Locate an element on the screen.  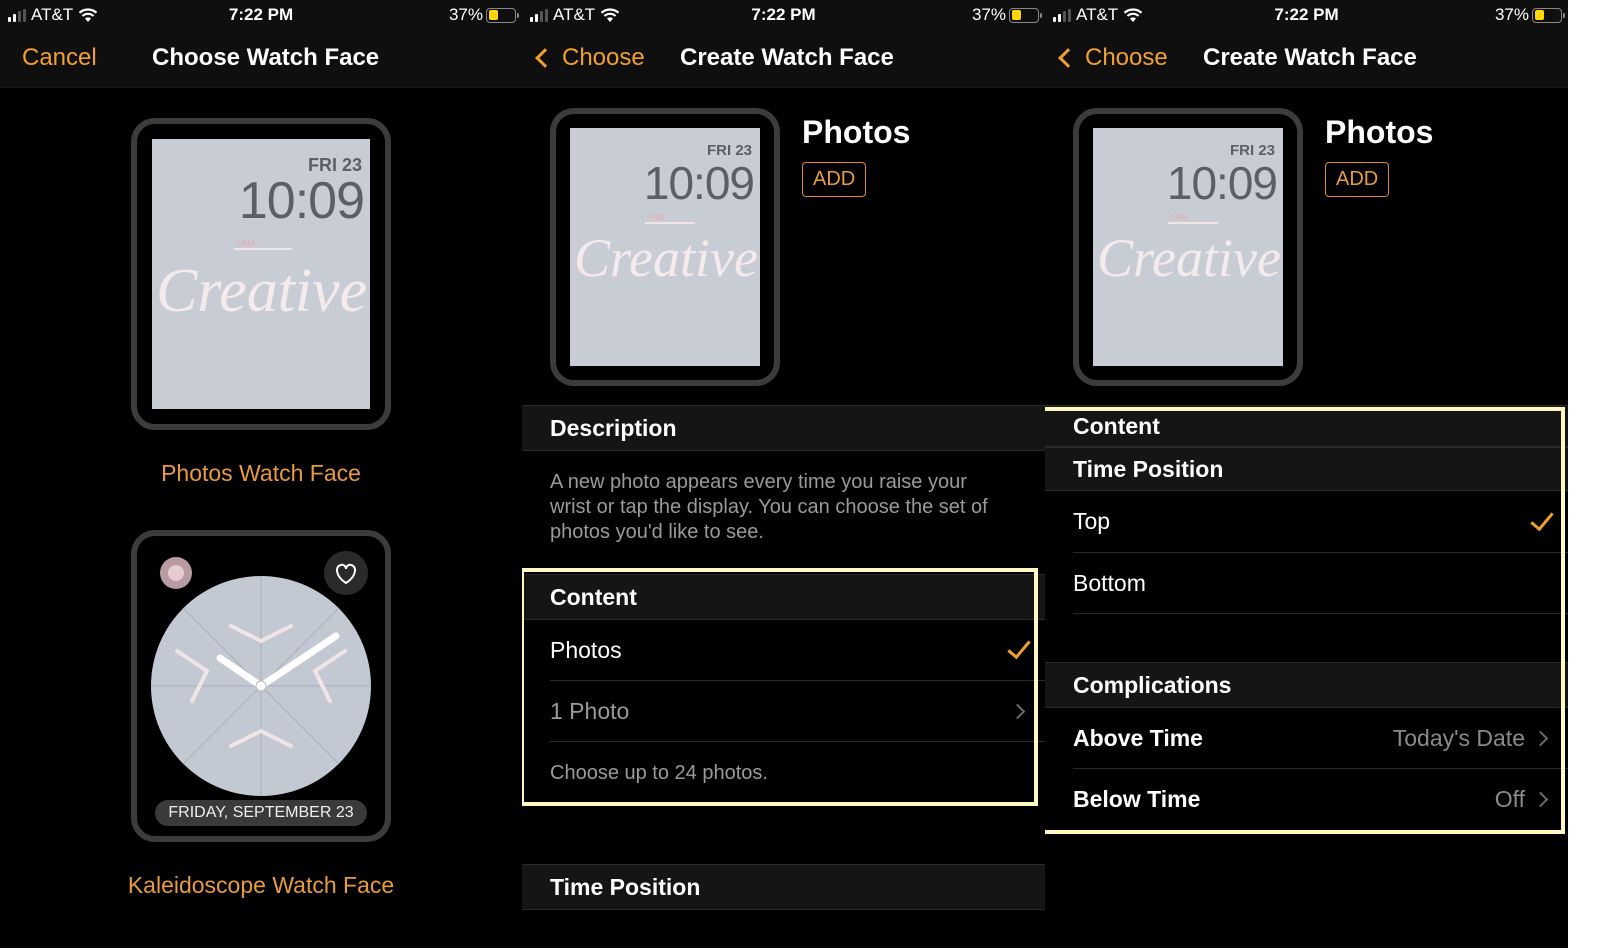
photos-watch-face-preview: FRI 23 10:09 I AM Creative is located at coordinates (261, 274).